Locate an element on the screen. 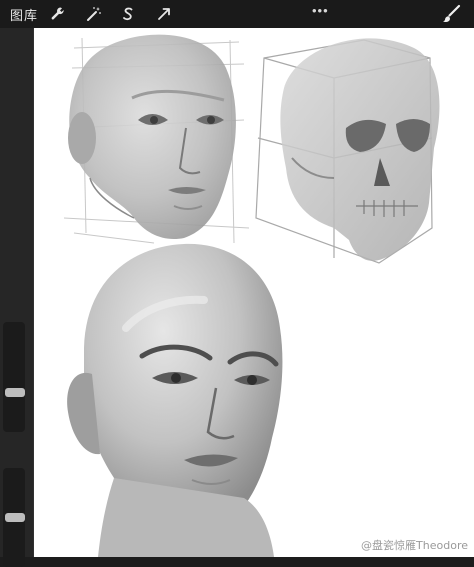 The image size is (474, 567). brush-icon is located at coordinates (451, 14).